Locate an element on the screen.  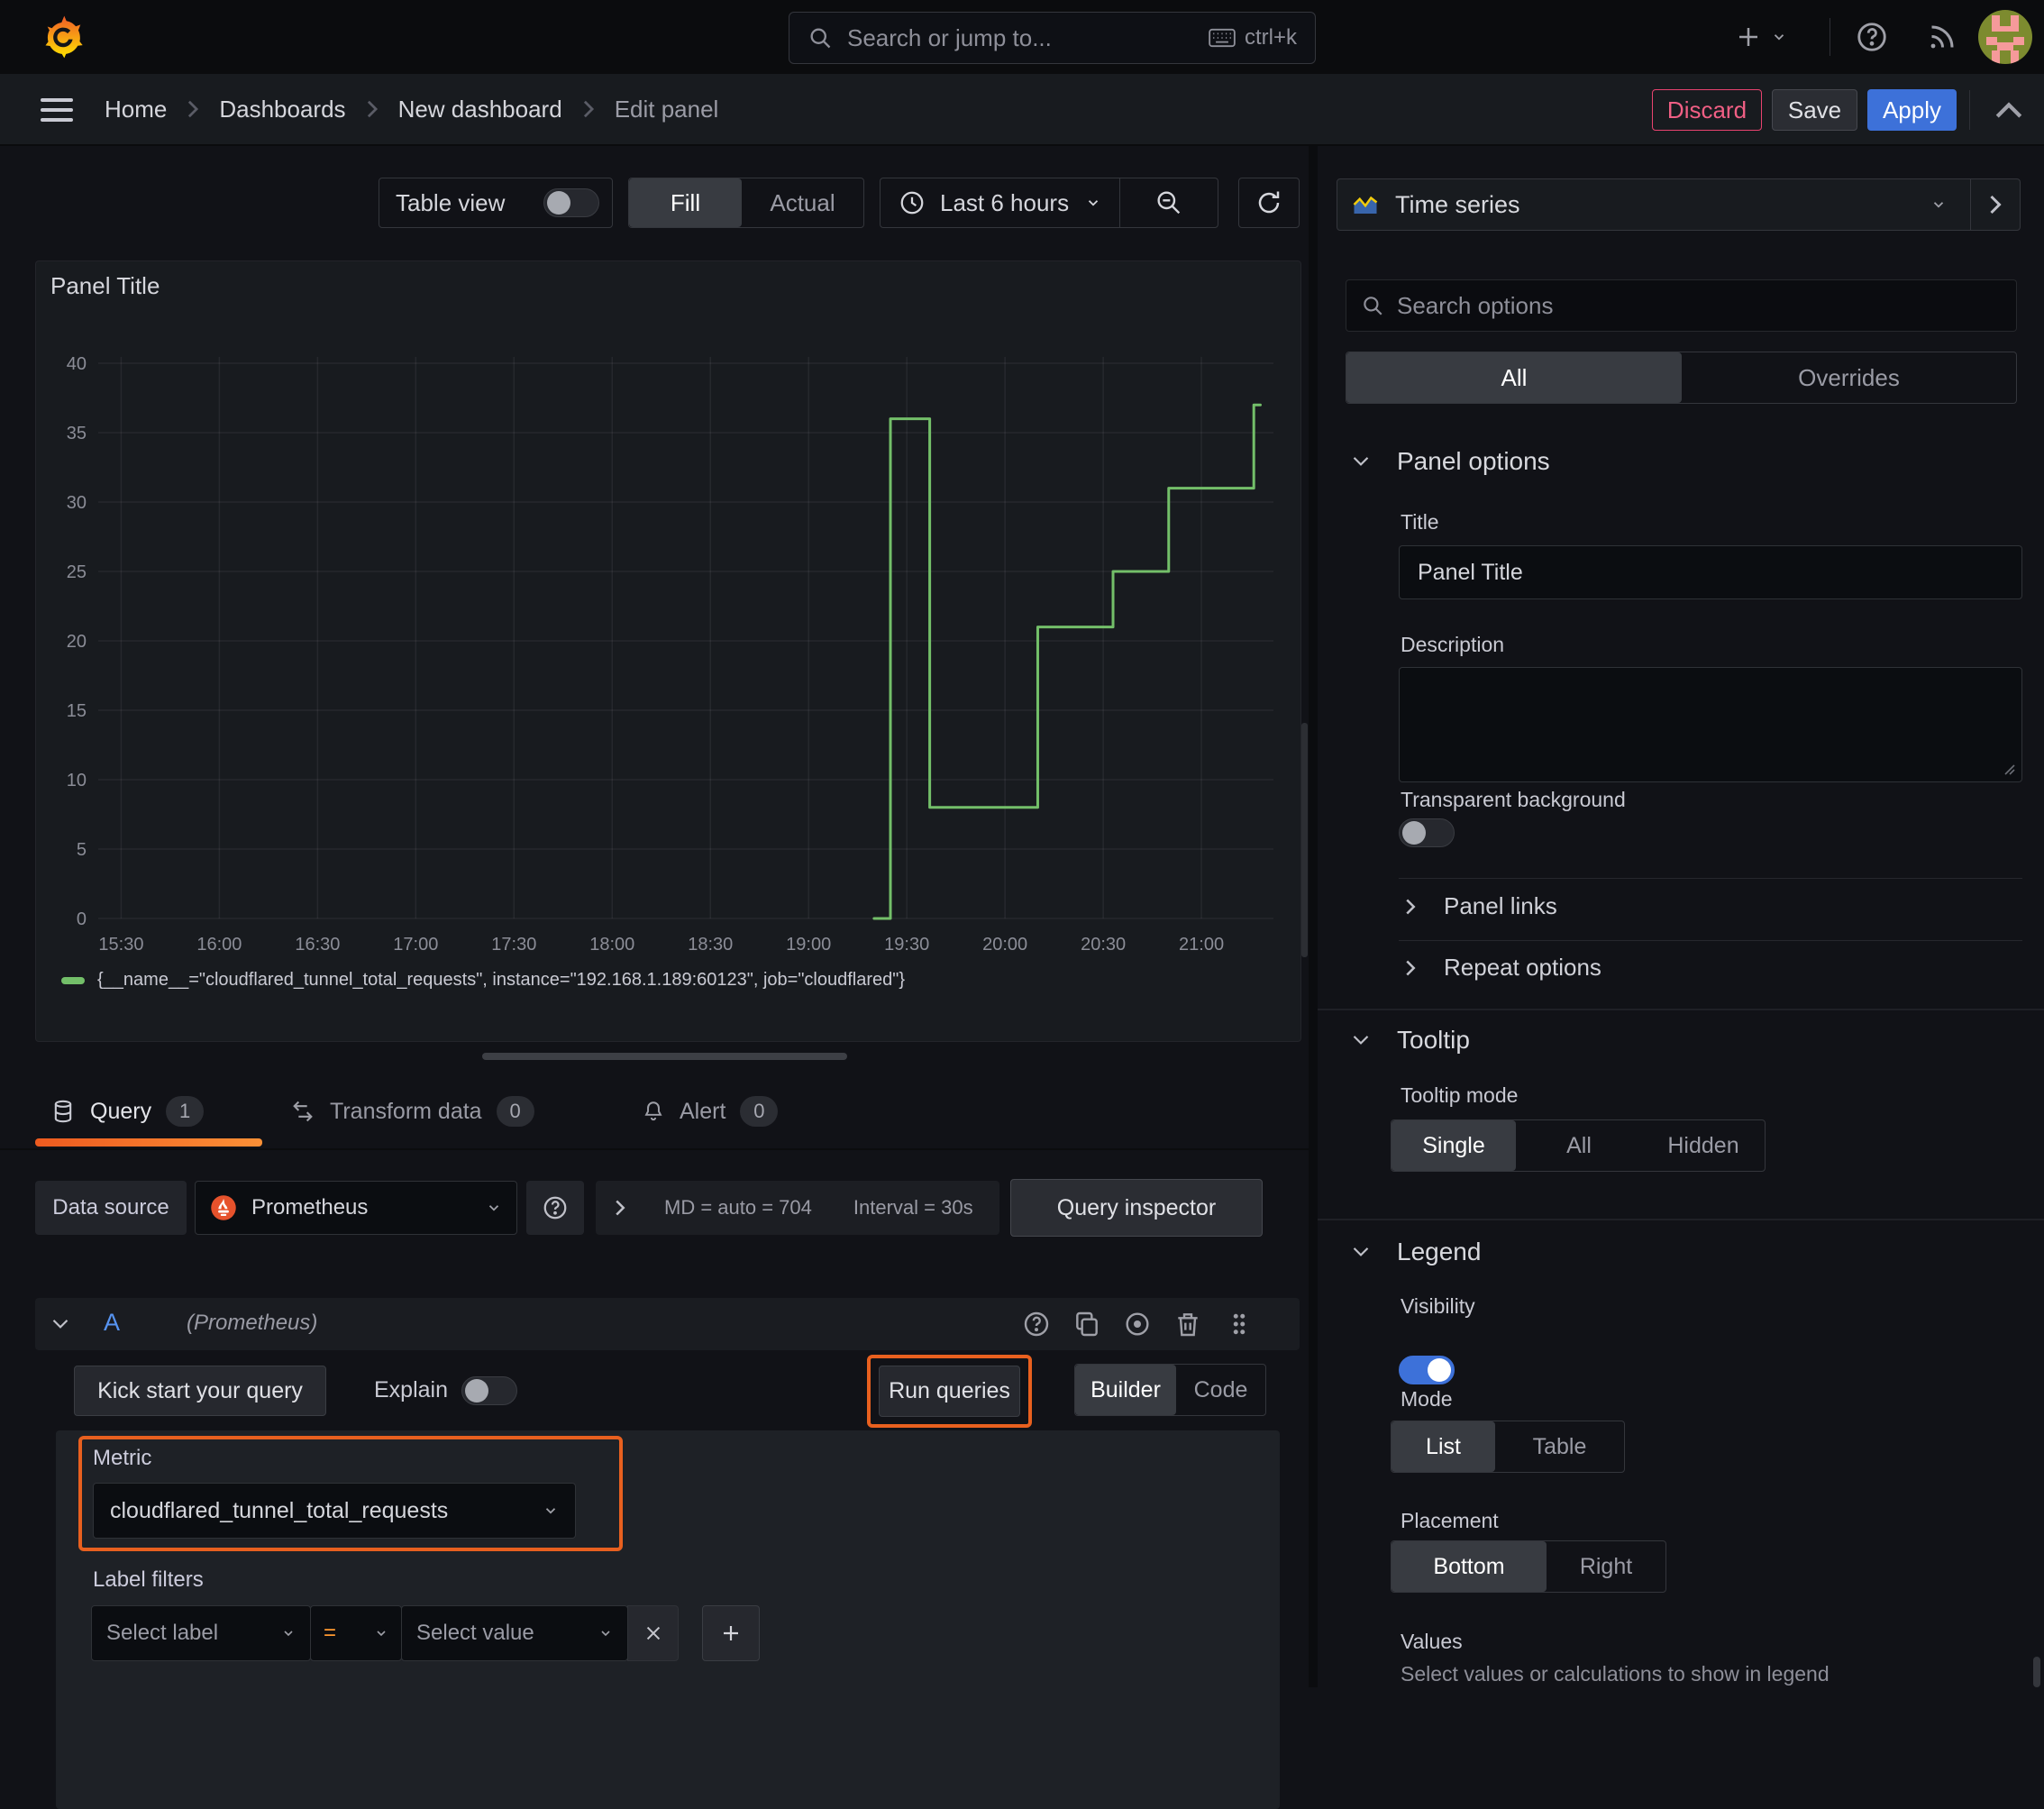
remove-filter-button is located at coordinates (653, 1633).